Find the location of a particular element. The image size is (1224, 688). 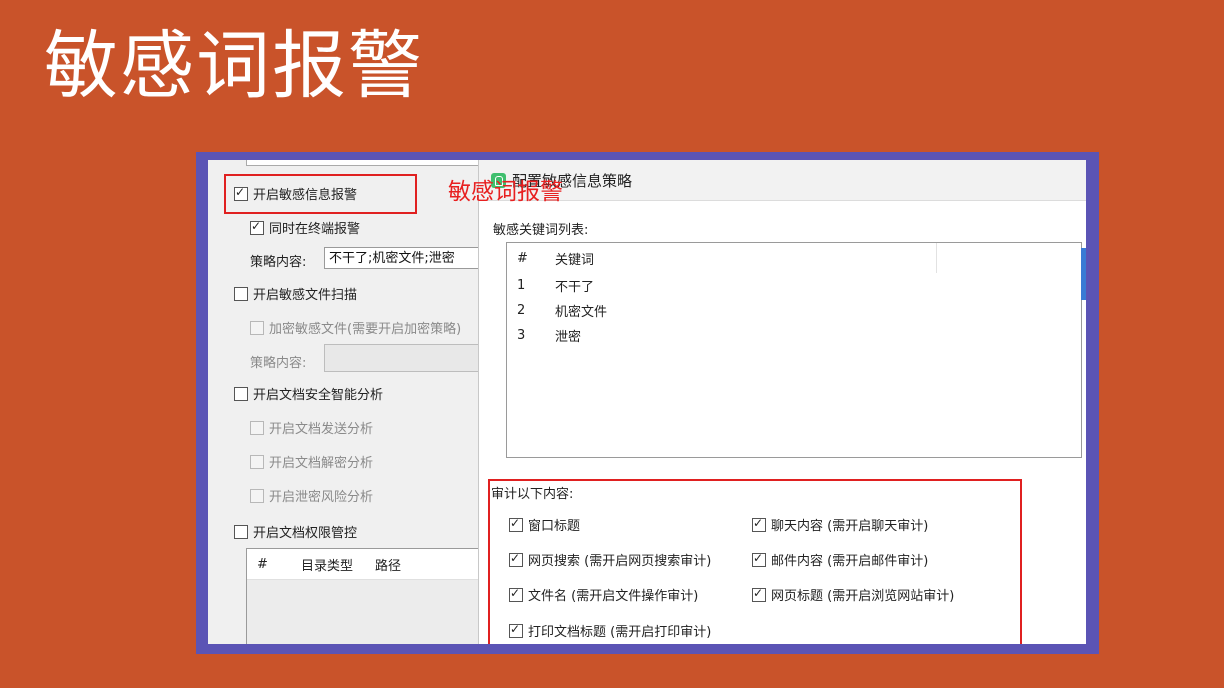

kw-num: 1 is located at coordinates (521, 285).